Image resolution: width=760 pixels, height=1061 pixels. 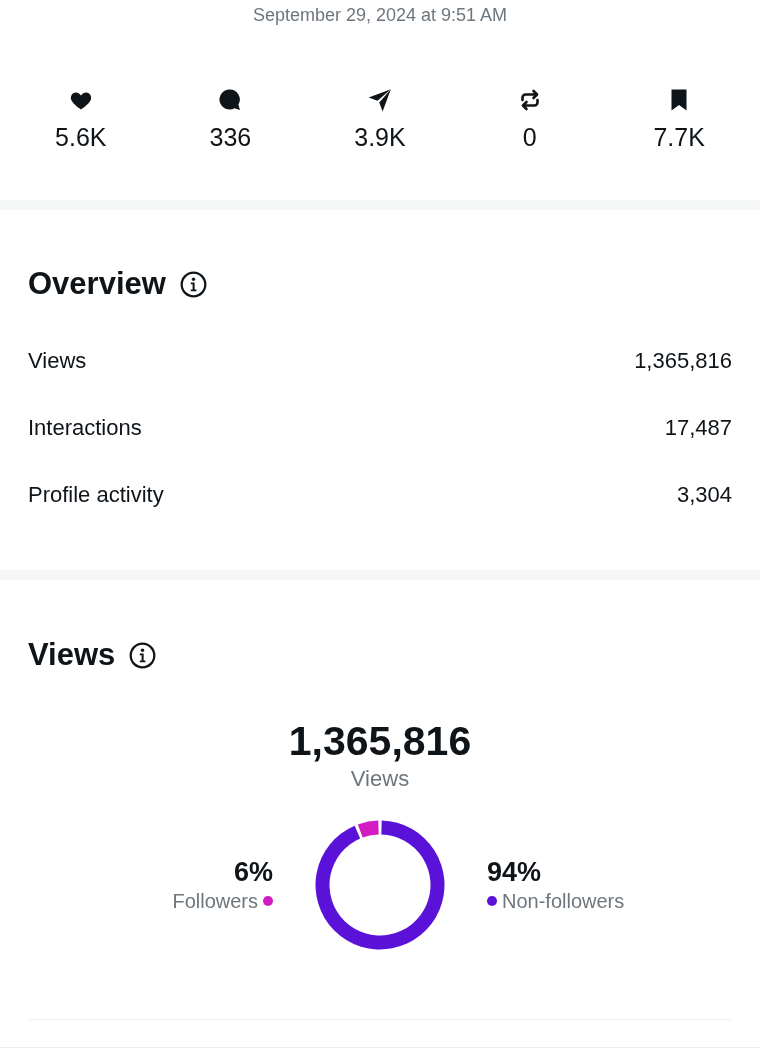 I want to click on stat-count: 336, so click(x=230, y=137).